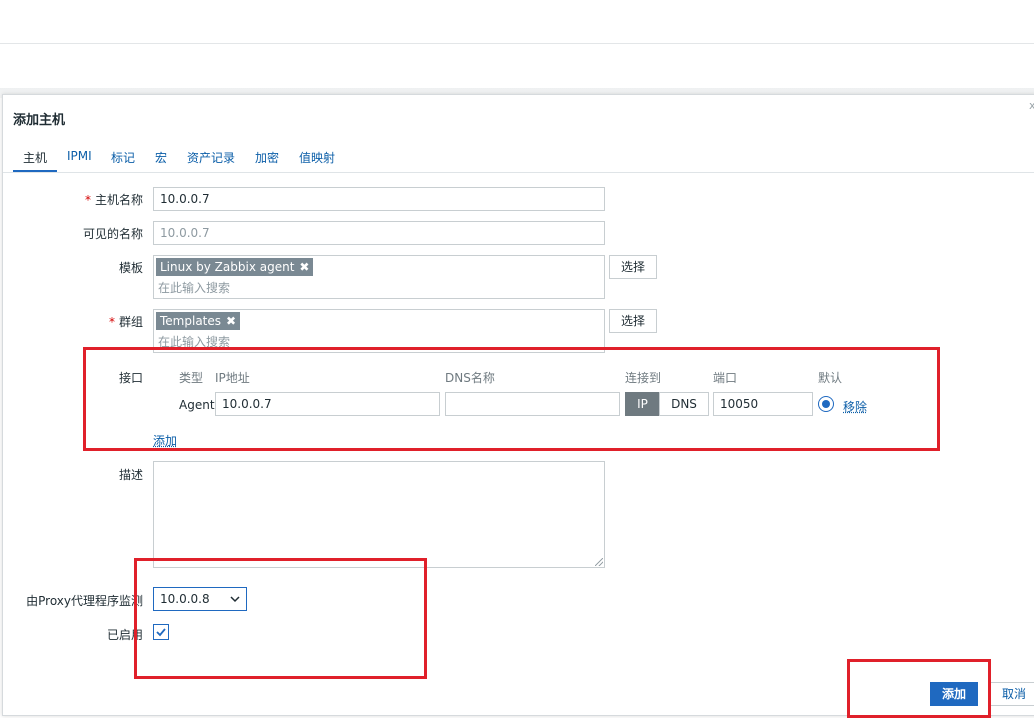  Describe the element at coordinates (267, 157) in the screenshot. I see `tab-encryption: 加密` at that location.